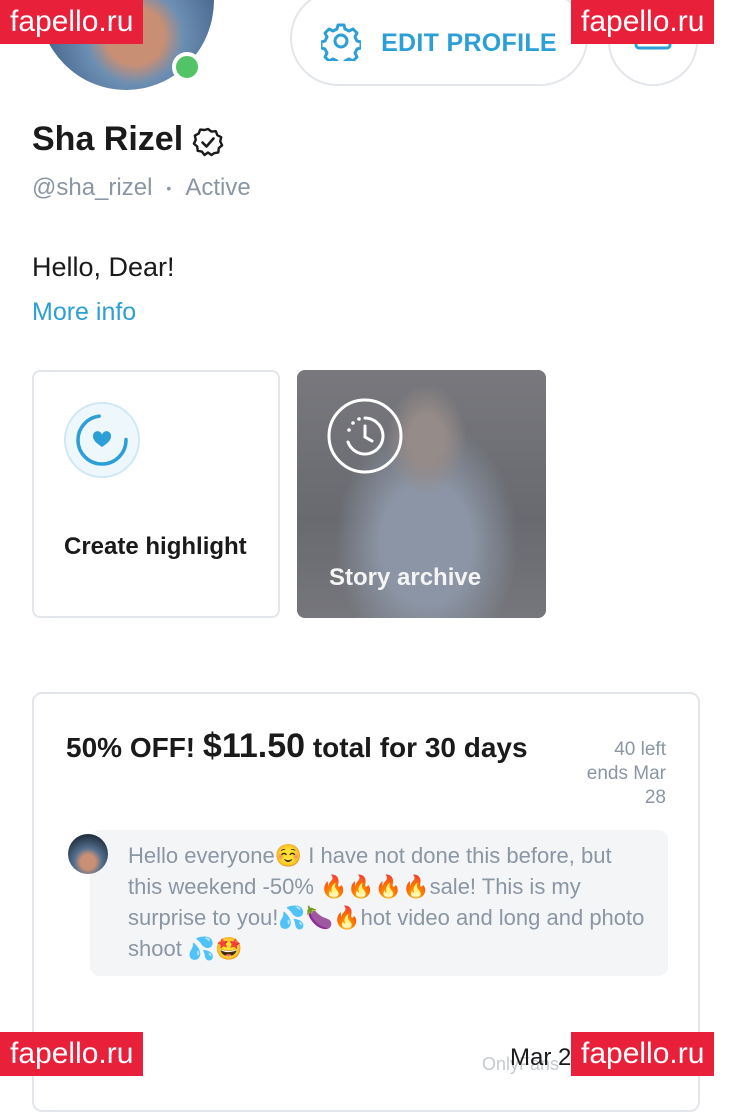  What do you see at coordinates (72, 22) in the screenshot?
I see `watermark-top-left: fapello.ru` at bounding box center [72, 22].